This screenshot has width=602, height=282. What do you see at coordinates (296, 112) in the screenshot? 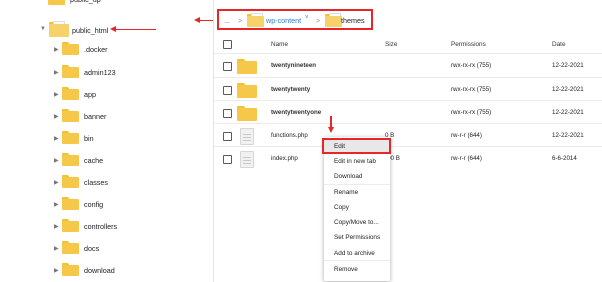
I see `file-name: twentytwentyone` at bounding box center [296, 112].